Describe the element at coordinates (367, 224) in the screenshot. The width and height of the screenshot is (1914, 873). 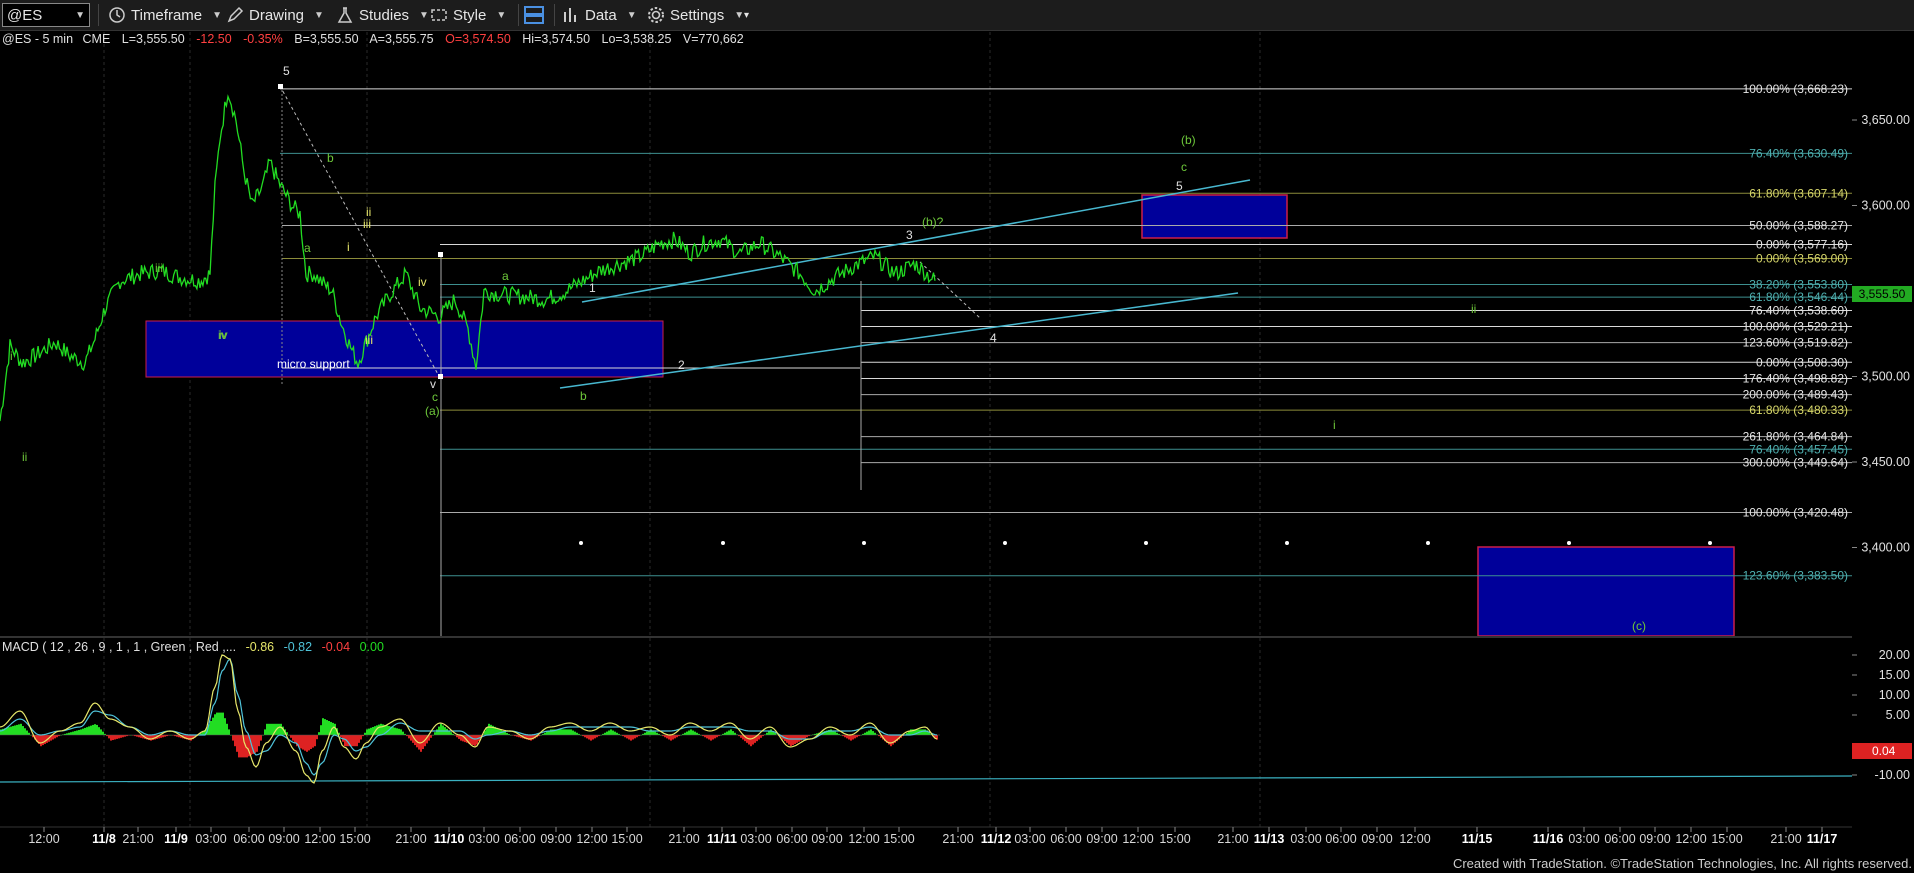
I see `wave-label: iii` at that location.